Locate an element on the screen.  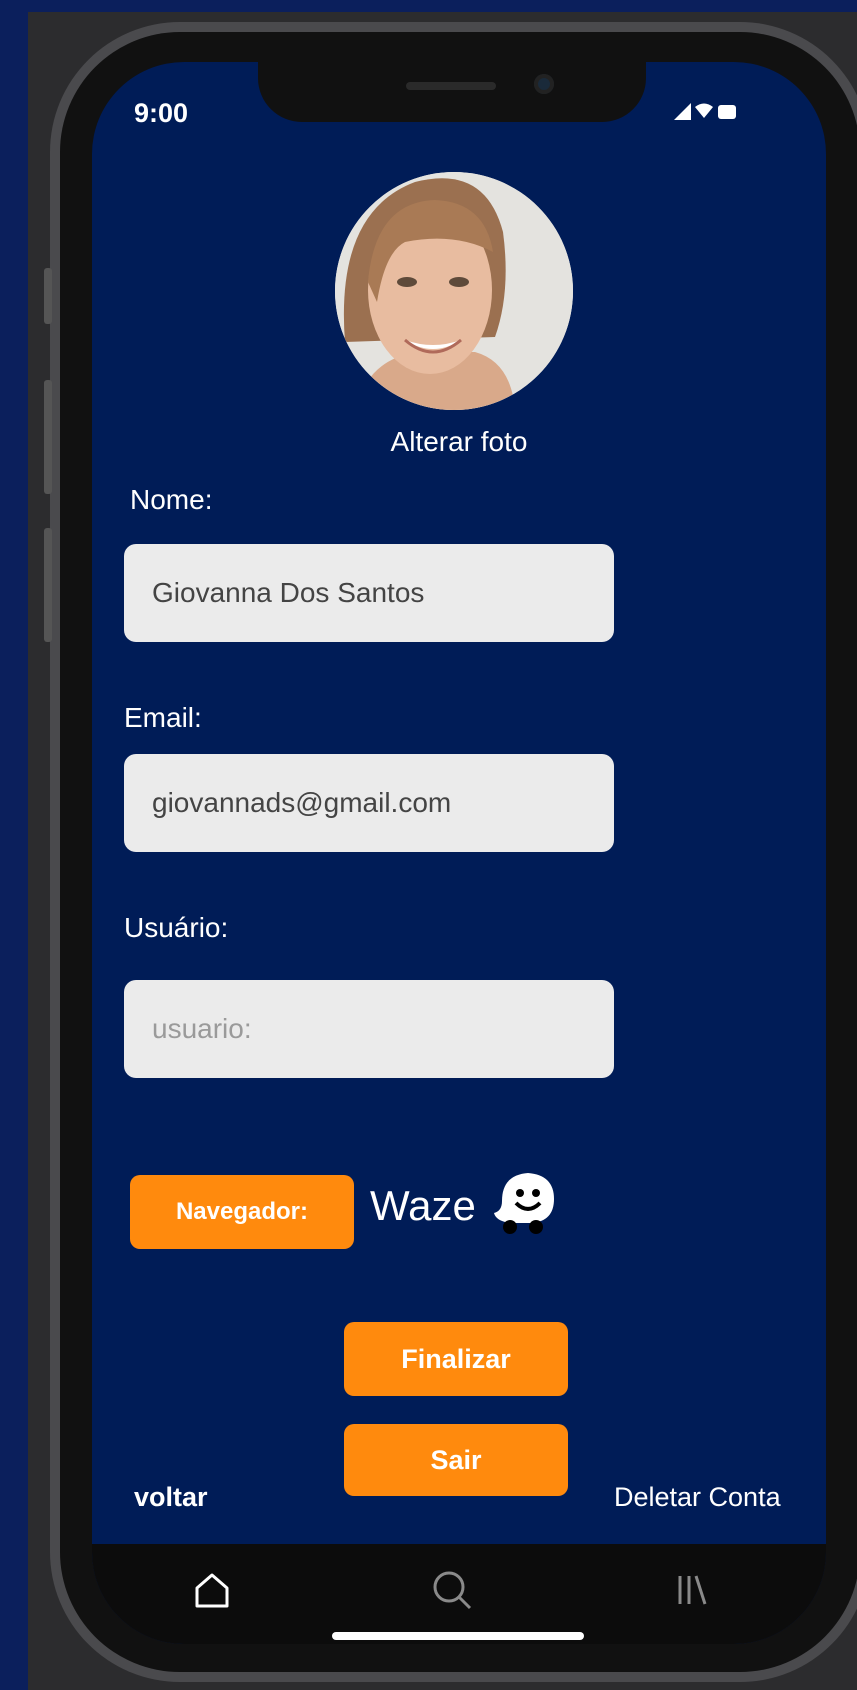
volume-down-button is located at coordinates (48, 585).